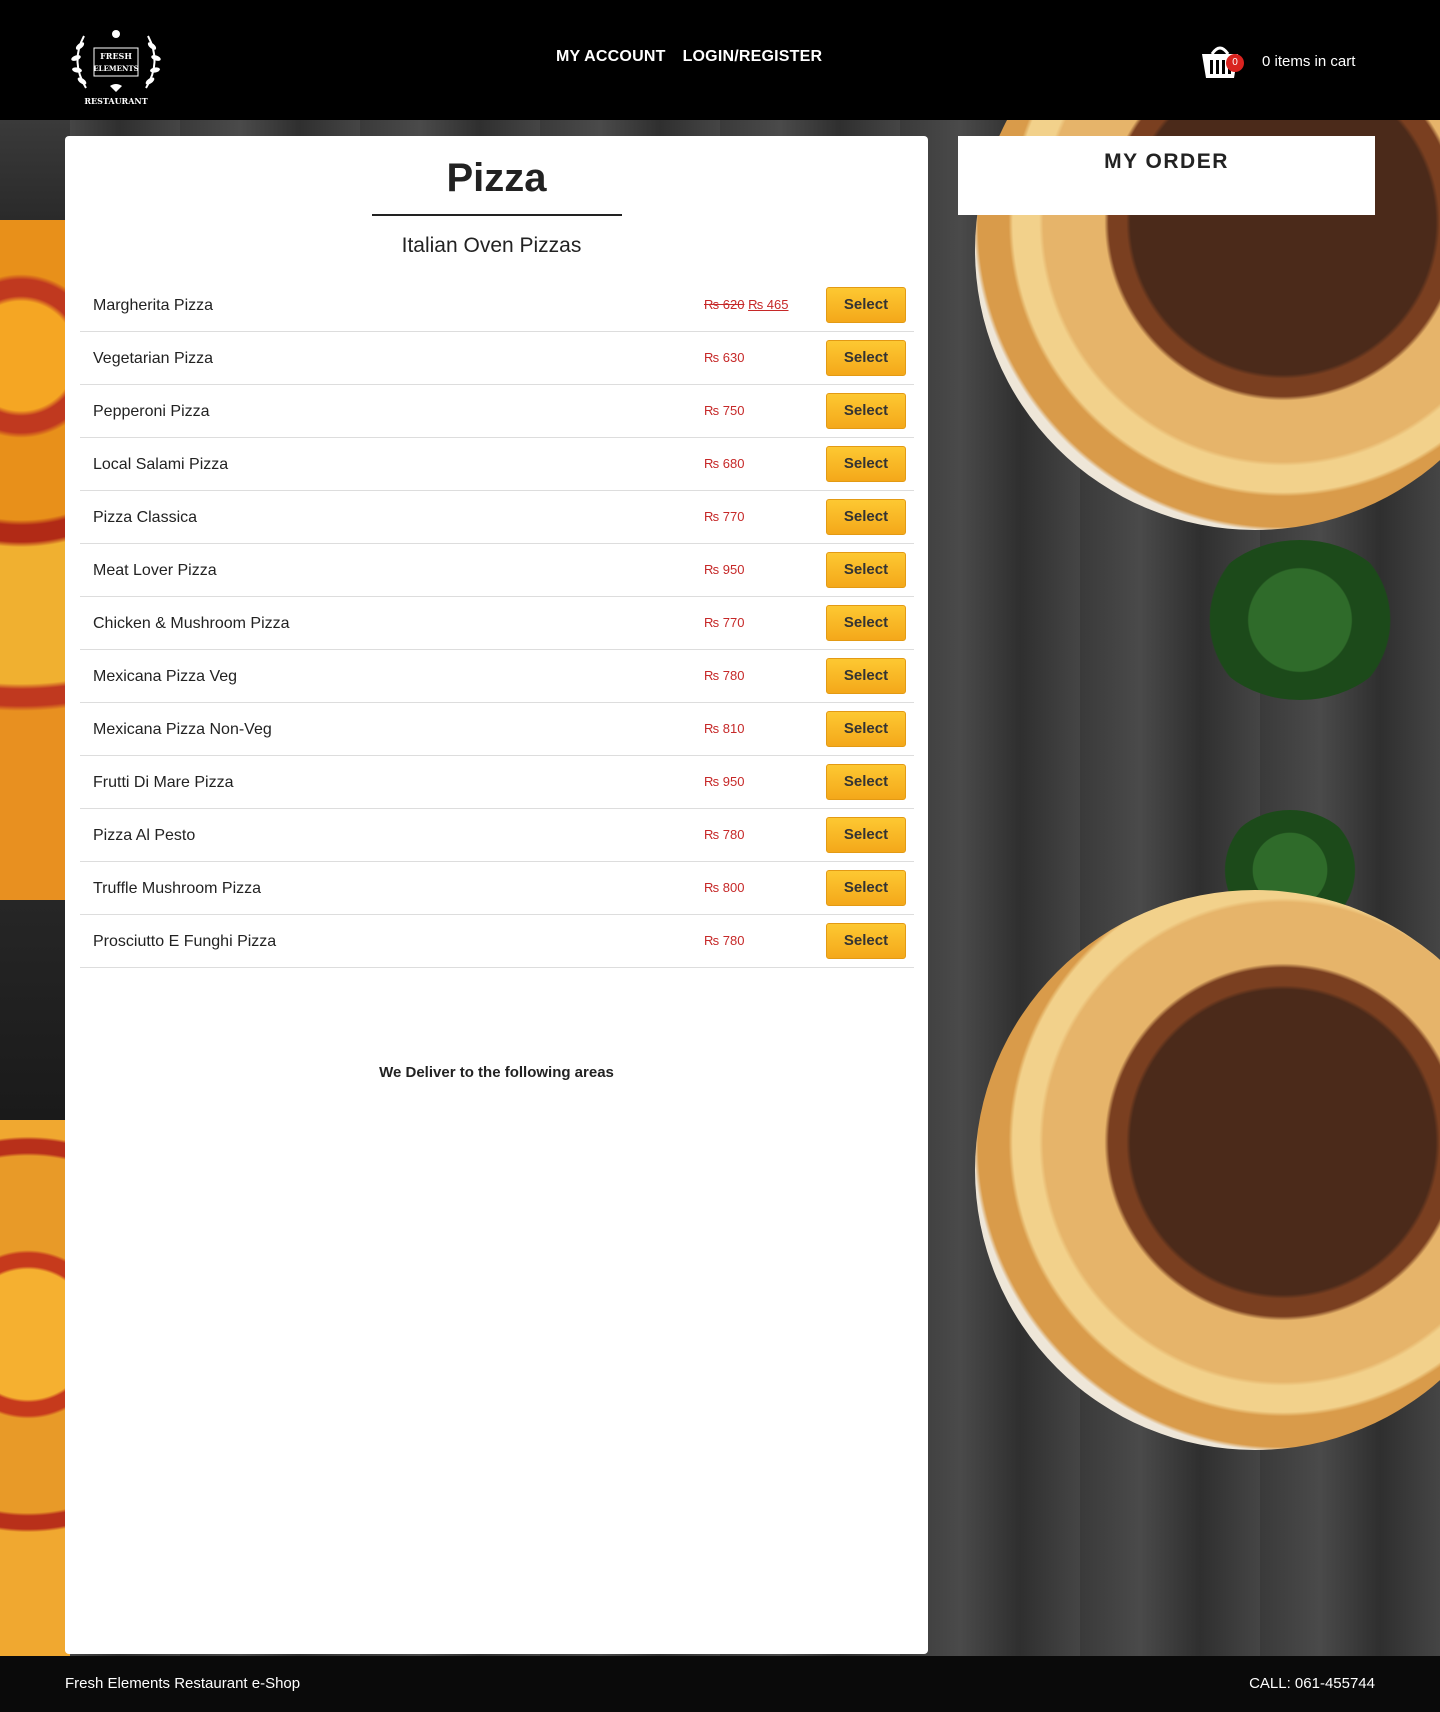  What do you see at coordinates (497, 358) in the screenshot?
I see `list-item: Vegetarian Pizza ₨ 630 Select` at bounding box center [497, 358].